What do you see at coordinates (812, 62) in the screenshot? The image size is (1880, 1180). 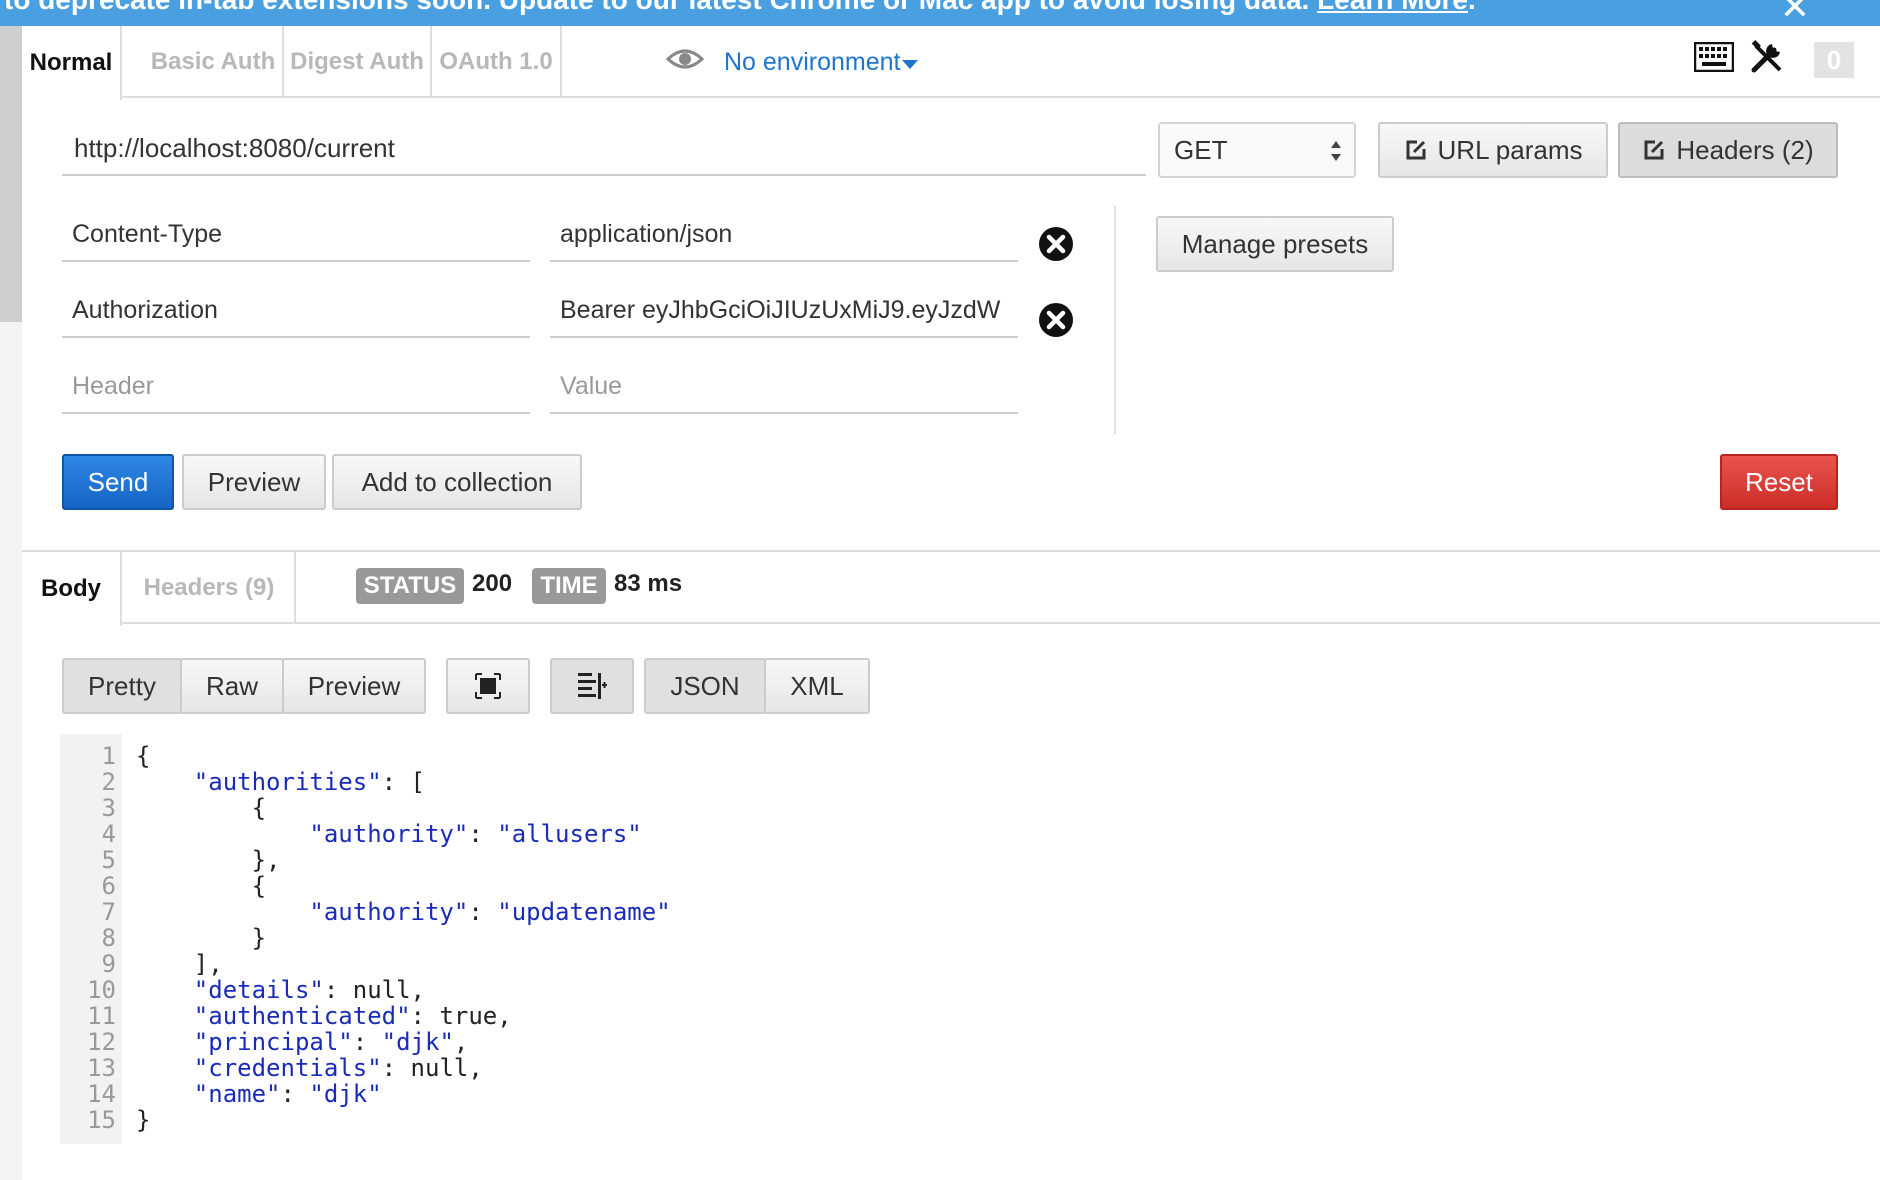 I see `environment-selector: No environment` at bounding box center [812, 62].